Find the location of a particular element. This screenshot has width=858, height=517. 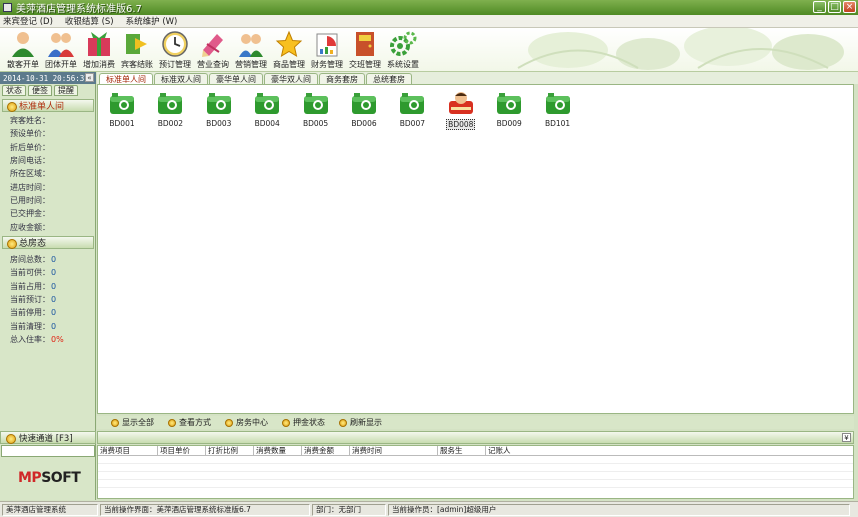

field-preset-price: 预设单价： is located at coordinates (30, 134).